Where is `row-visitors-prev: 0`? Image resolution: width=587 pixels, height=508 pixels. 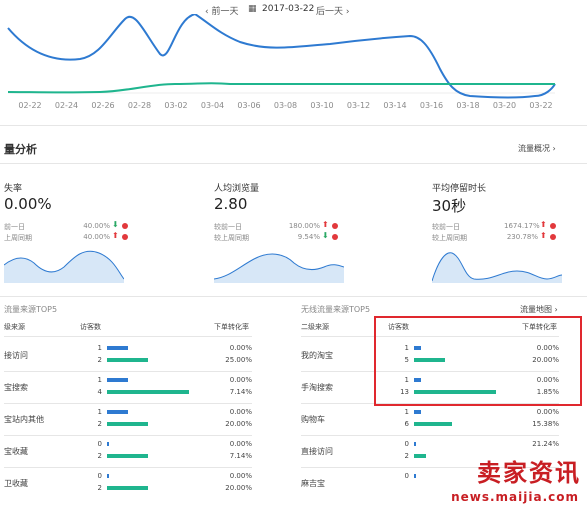
row-visitors-prev: 0 is located at coordinates (99, 476).